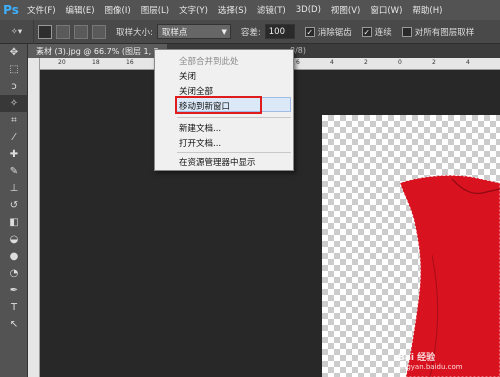  I want to click on watermark-url: jingyan.baidu.com, so click(430, 367).